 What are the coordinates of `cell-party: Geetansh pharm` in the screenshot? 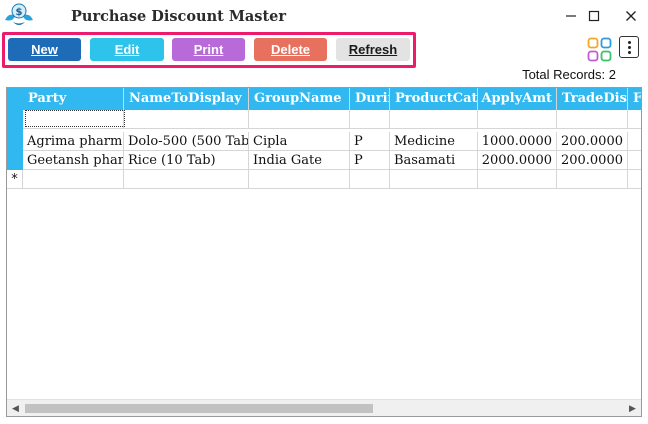 It's located at (73, 160).